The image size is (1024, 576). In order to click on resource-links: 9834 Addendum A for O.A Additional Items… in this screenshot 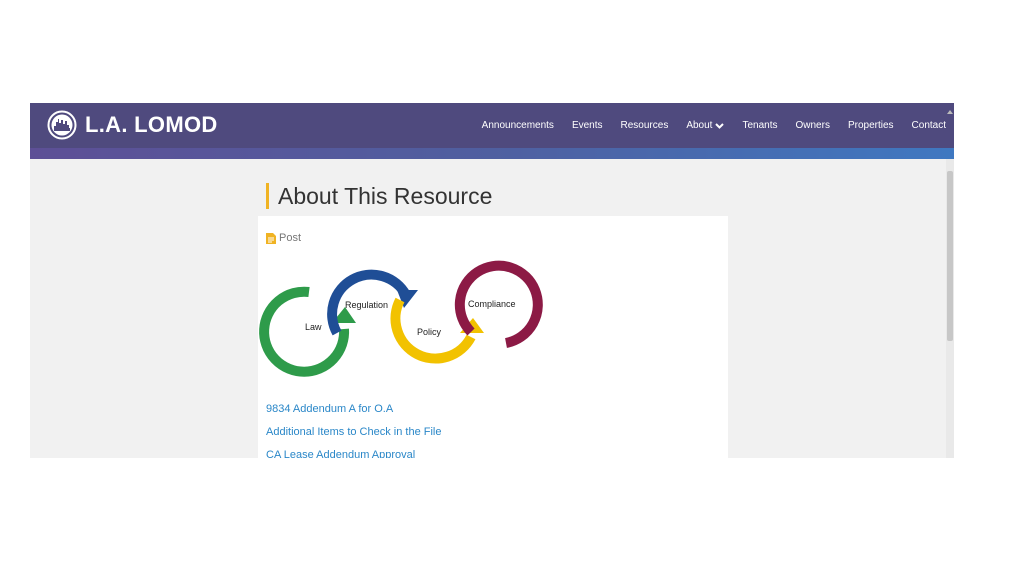, I will do `click(353, 429)`.